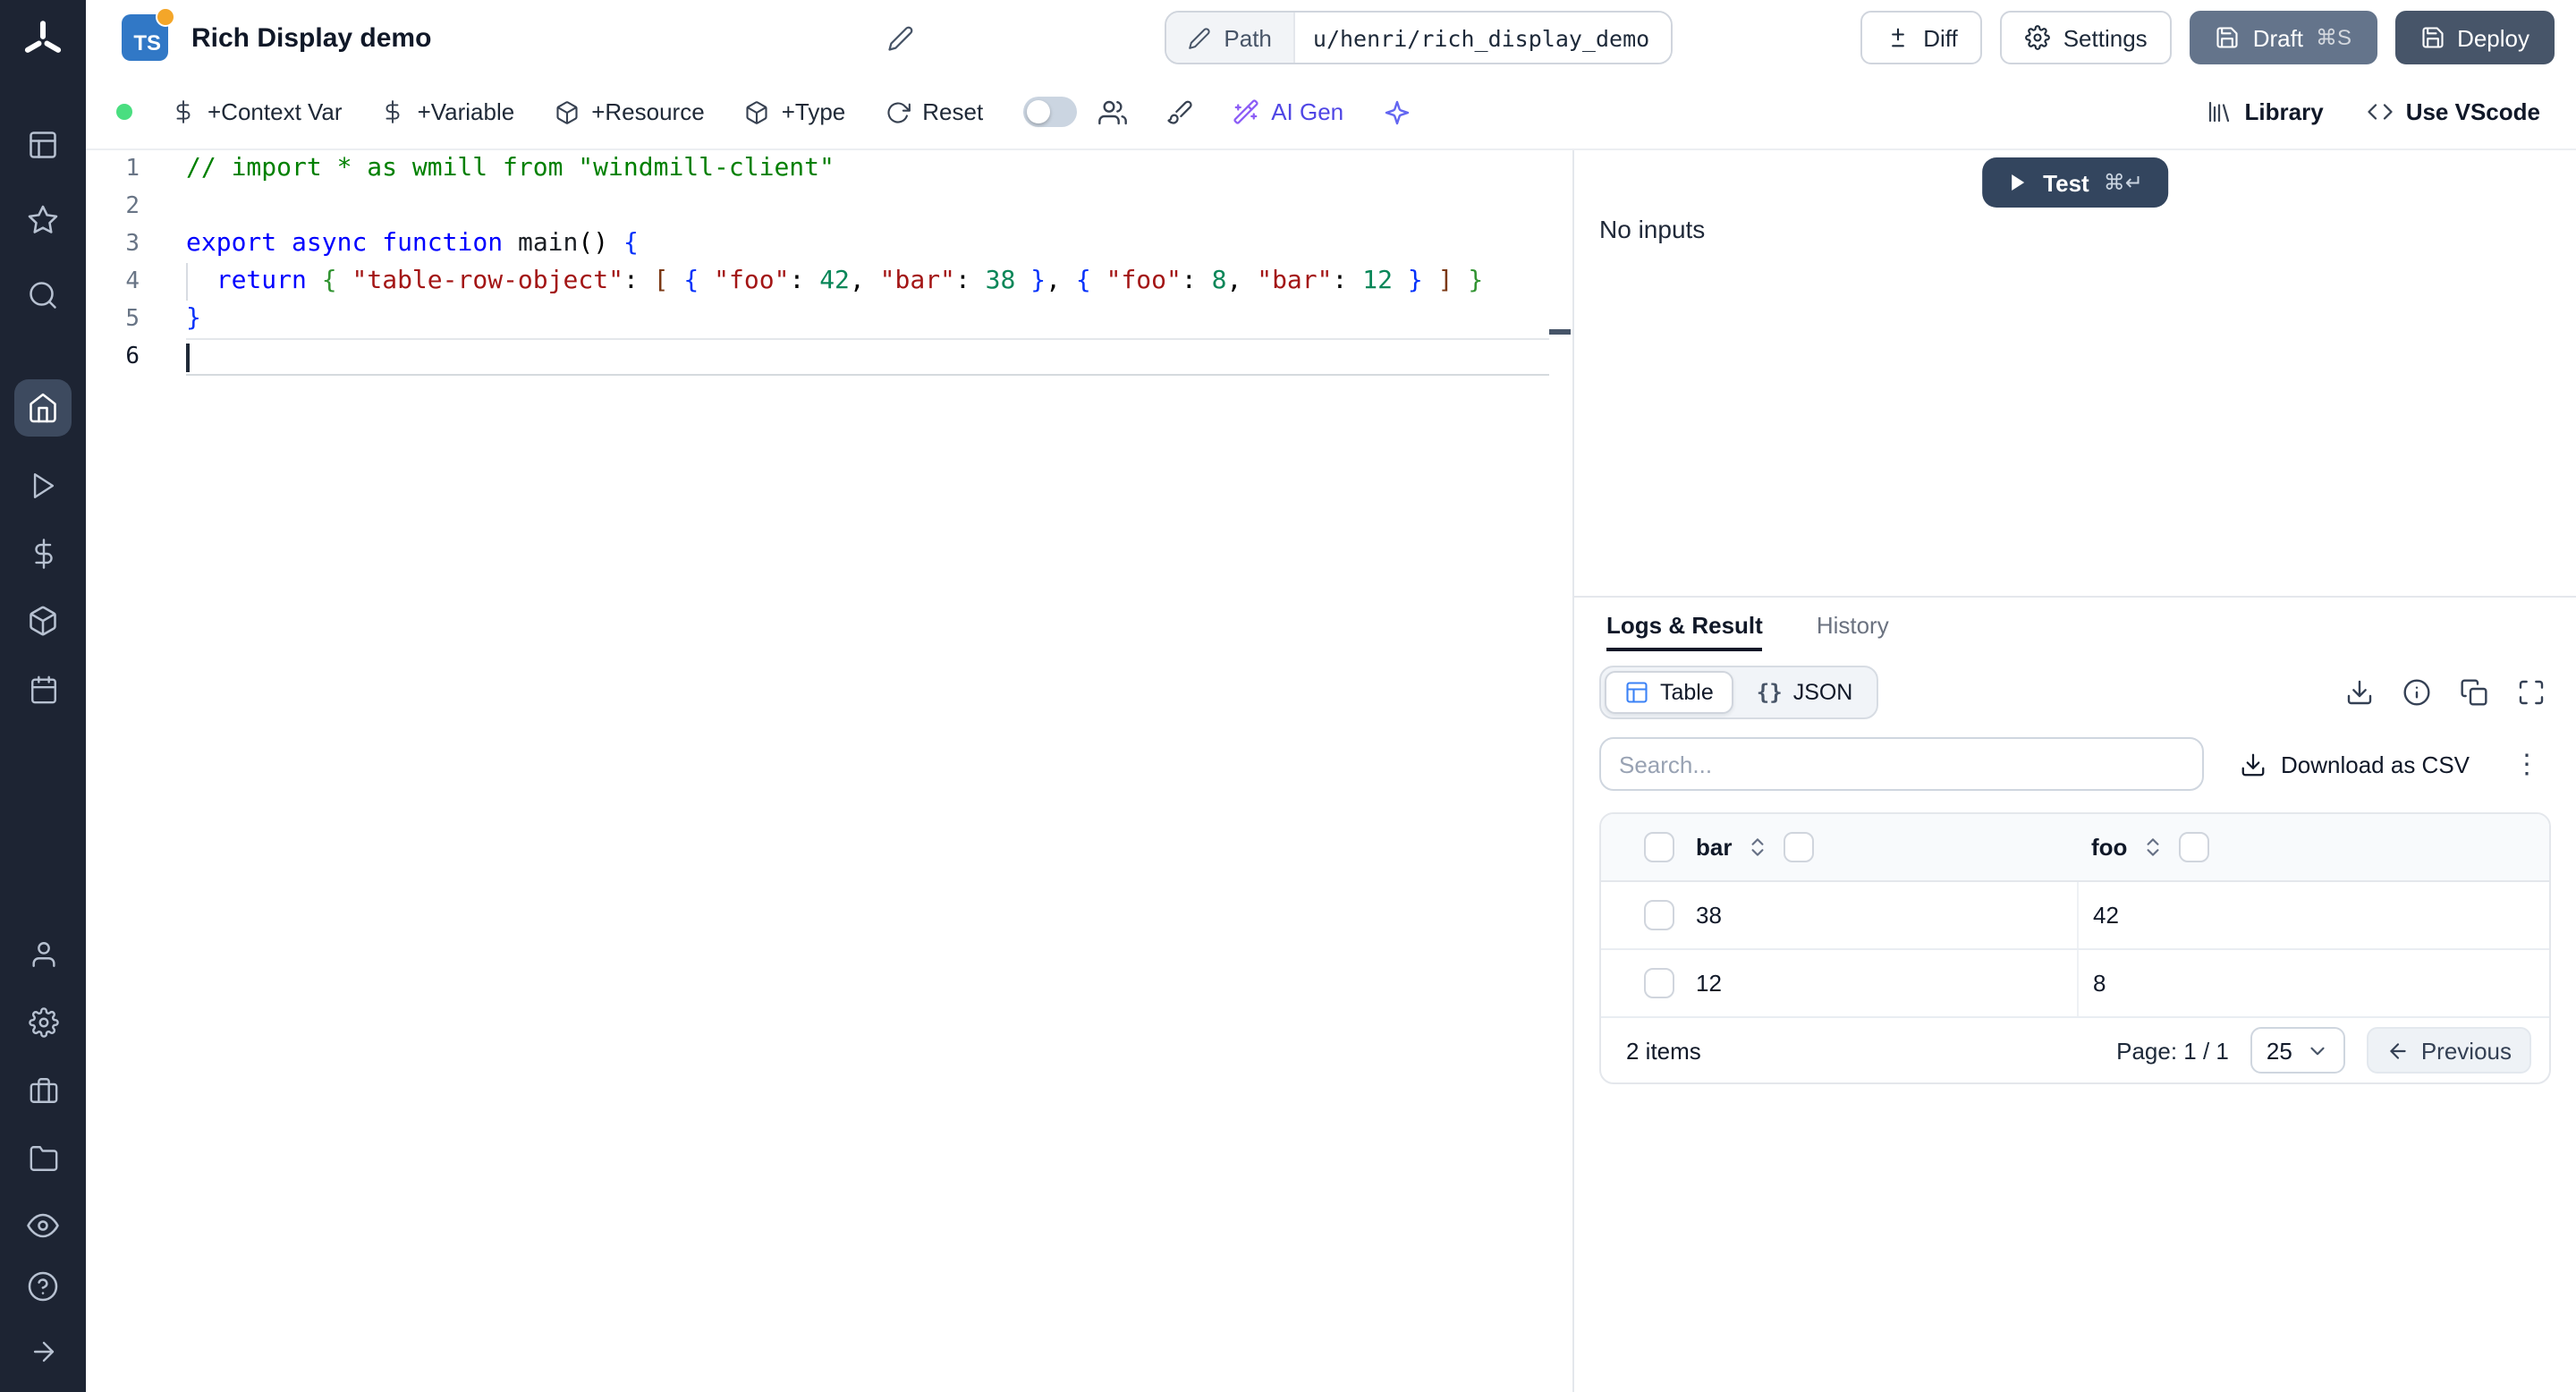 The height and width of the screenshot is (1392, 2576). Describe the element at coordinates (2265, 111) in the screenshot. I see `library-button: Library` at that location.